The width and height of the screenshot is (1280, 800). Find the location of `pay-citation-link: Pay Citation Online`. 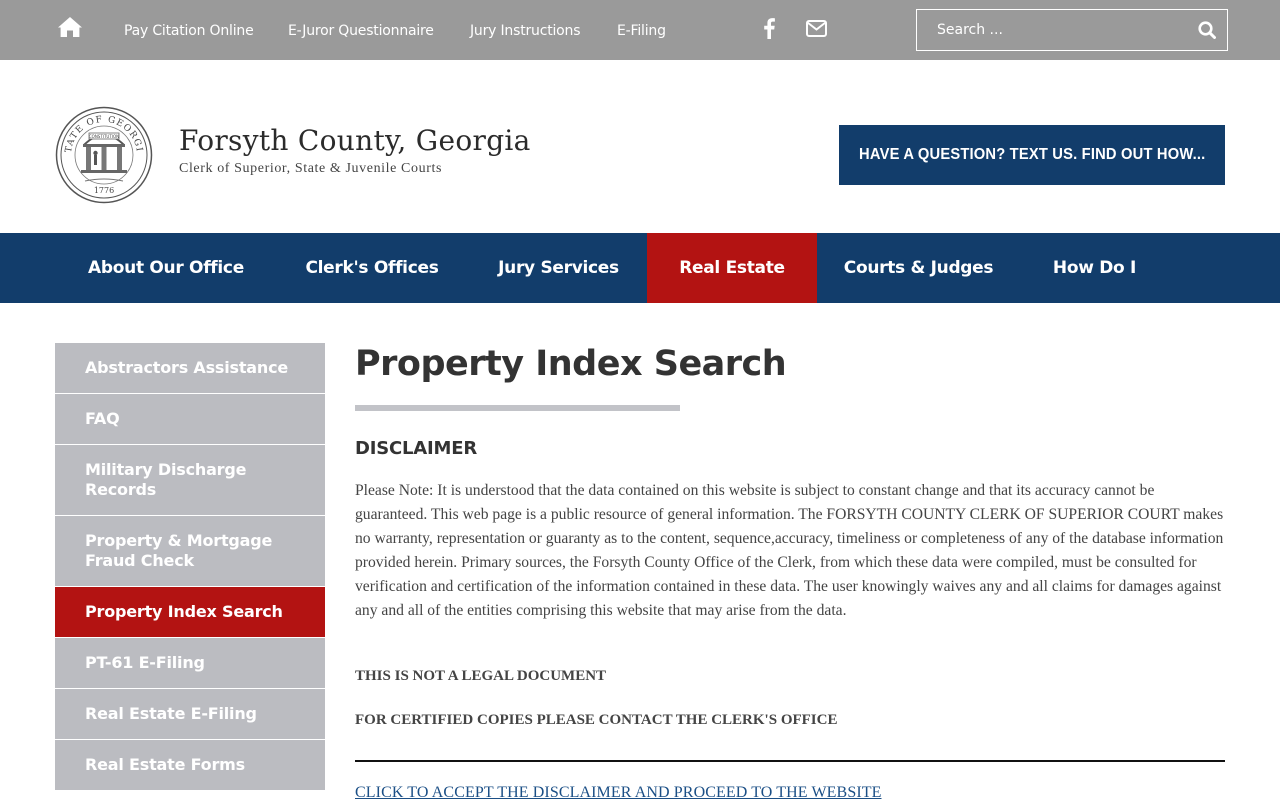

pay-citation-link: Pay Citation Online is located at coordinates (189, 31).